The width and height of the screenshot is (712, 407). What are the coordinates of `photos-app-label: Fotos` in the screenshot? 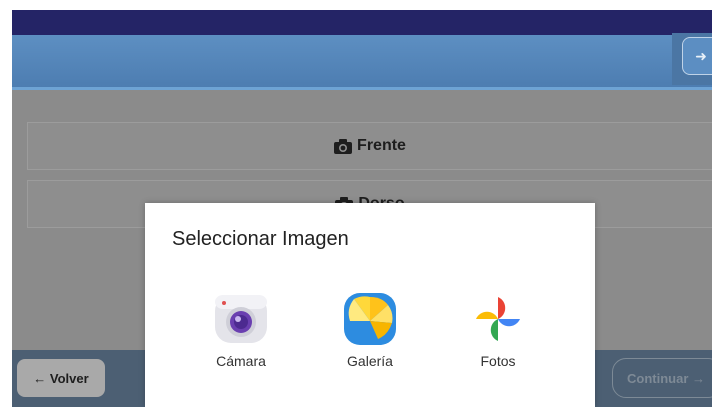 It's located at (498, 361).